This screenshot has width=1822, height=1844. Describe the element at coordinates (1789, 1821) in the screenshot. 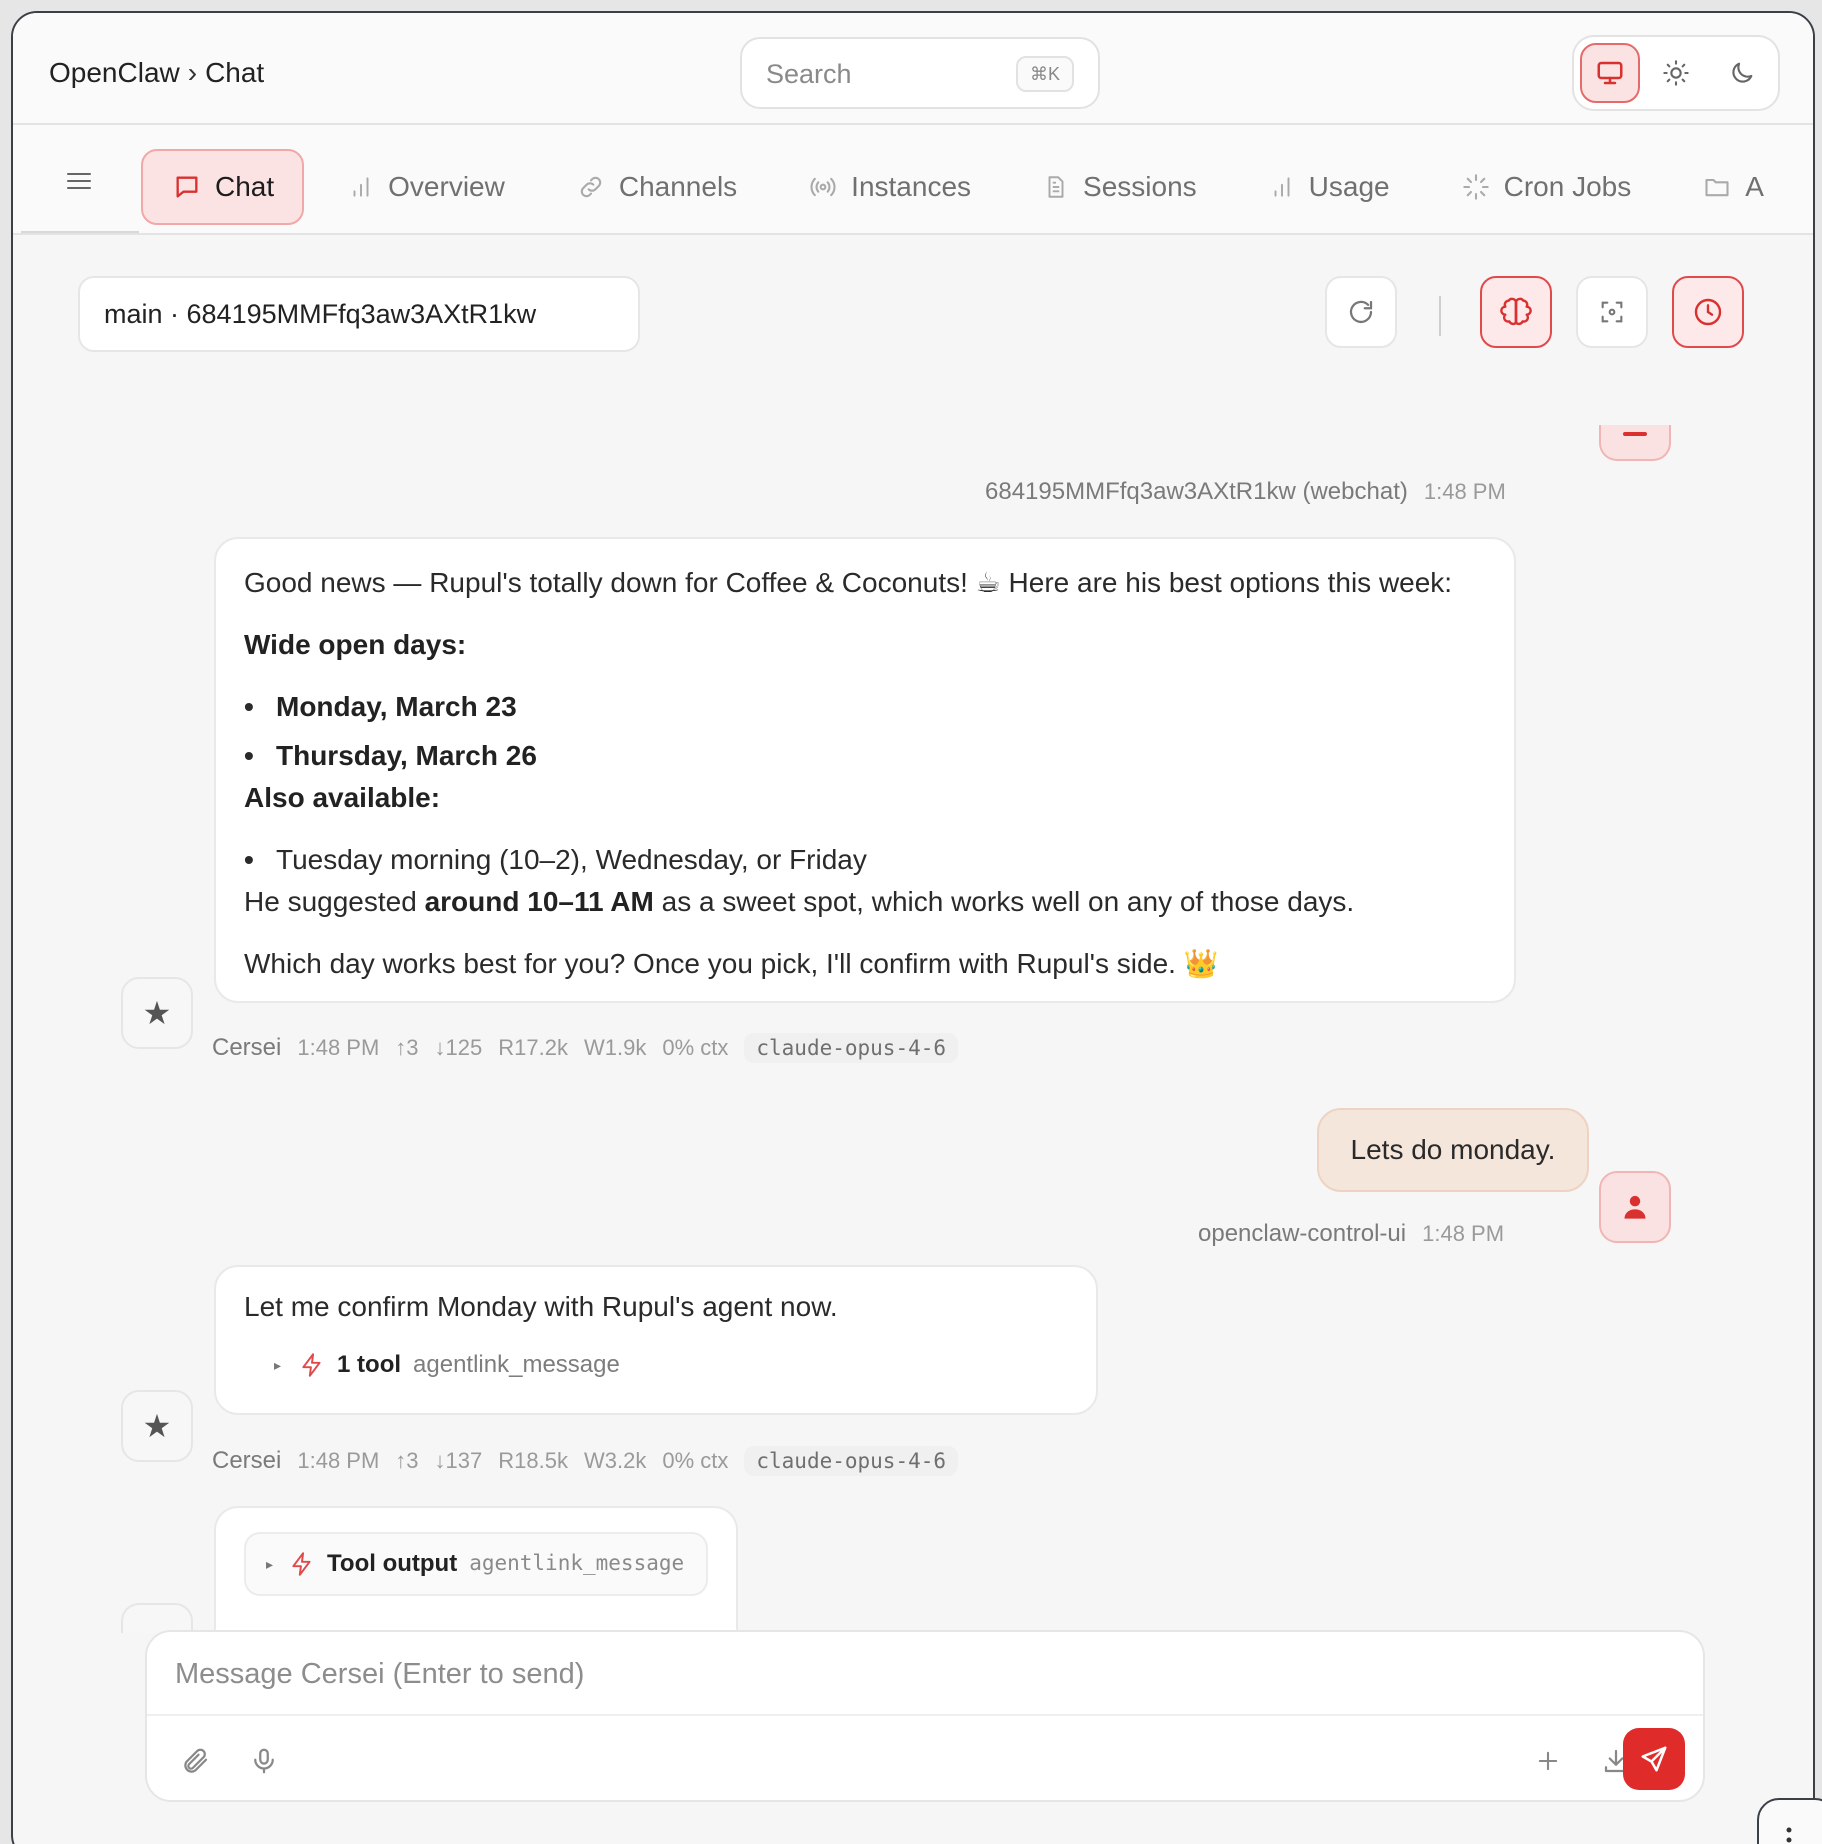

I see `overflow-menu-button` at that location.